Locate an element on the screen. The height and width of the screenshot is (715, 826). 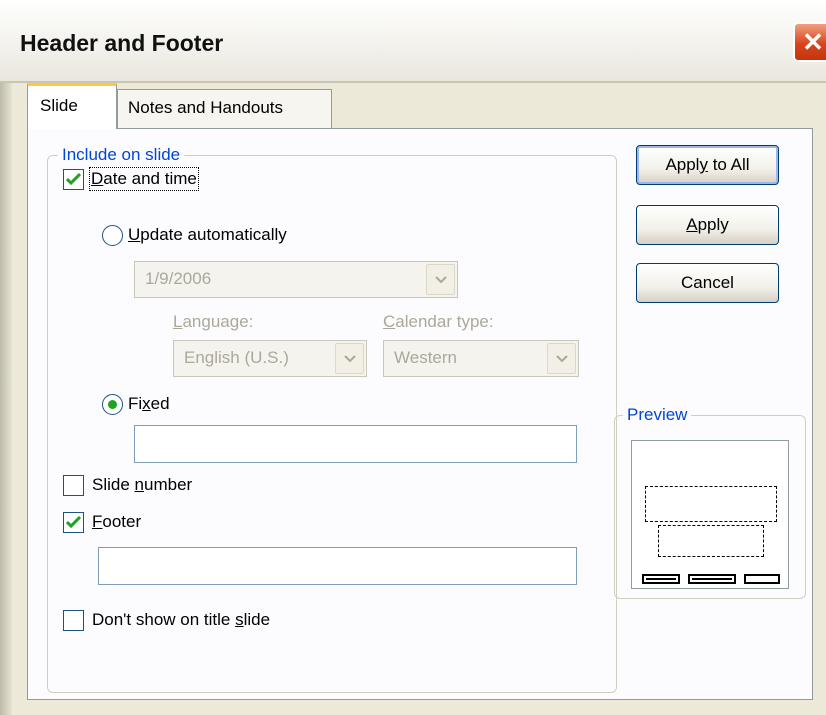
update-automatically-label: Update automatically is located at coordinates (207, 234).